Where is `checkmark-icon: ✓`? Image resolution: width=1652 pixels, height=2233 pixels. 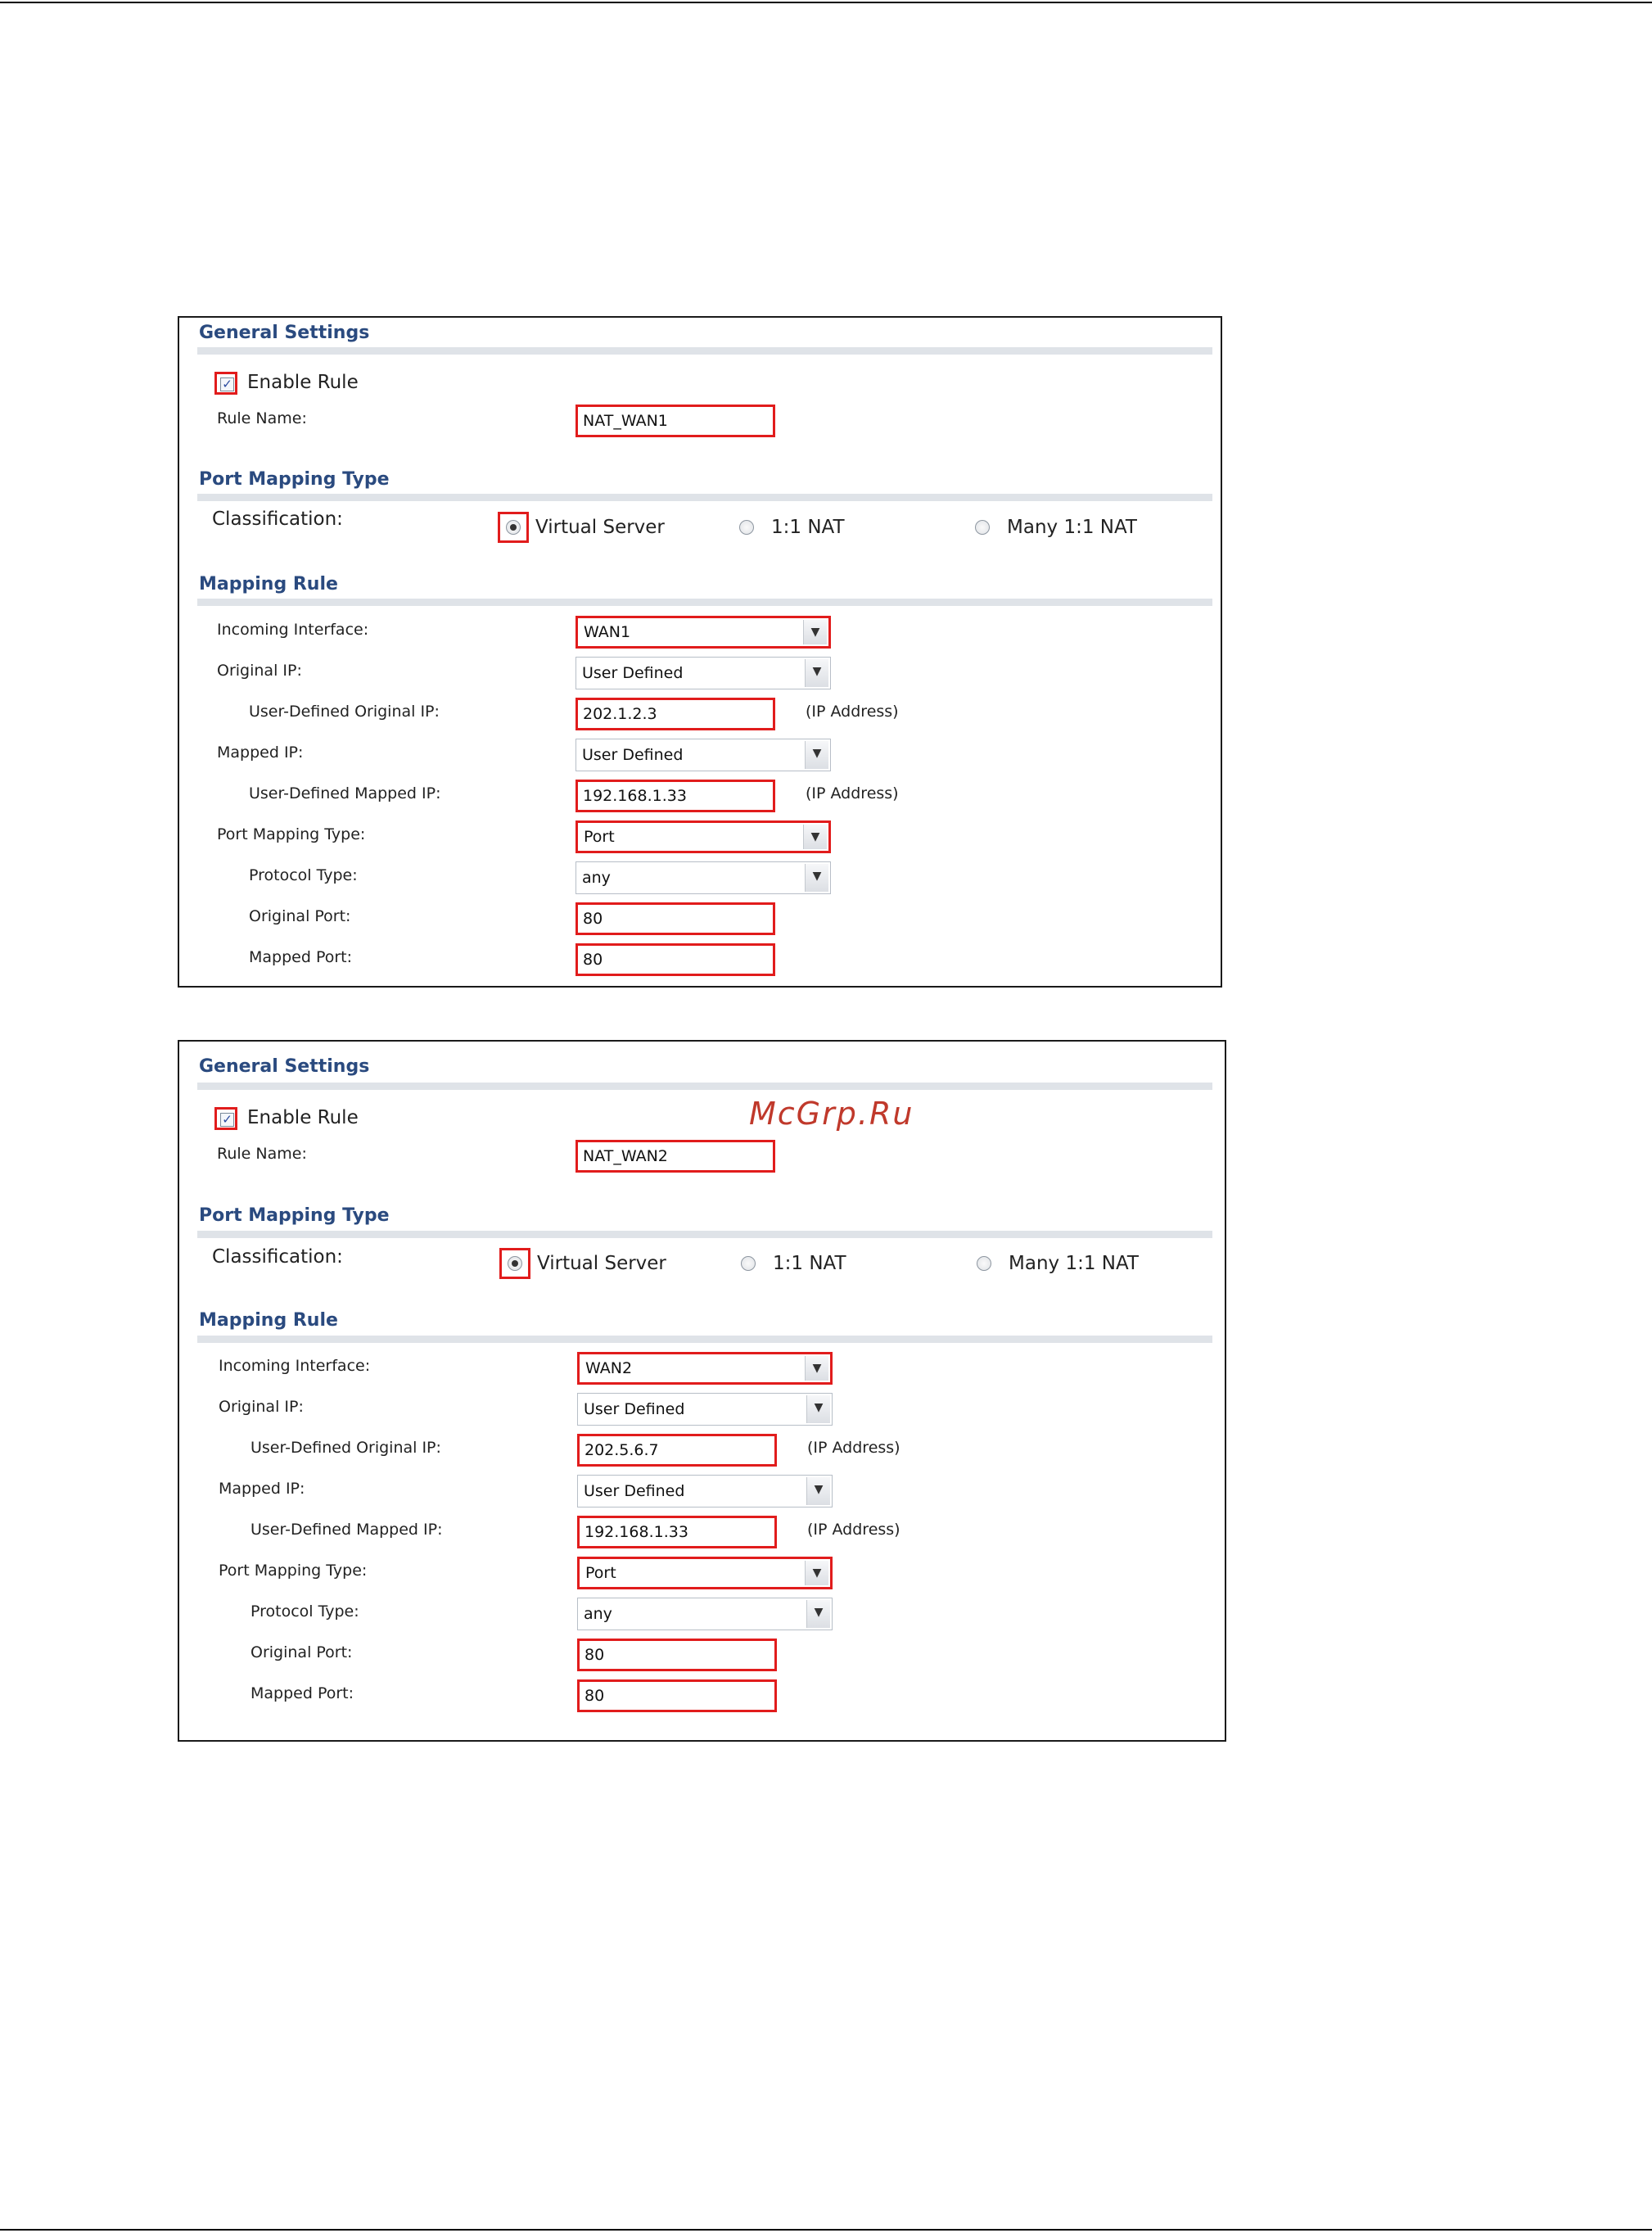
checkmark-icon: ✓ is located at coordinates (227, 384).